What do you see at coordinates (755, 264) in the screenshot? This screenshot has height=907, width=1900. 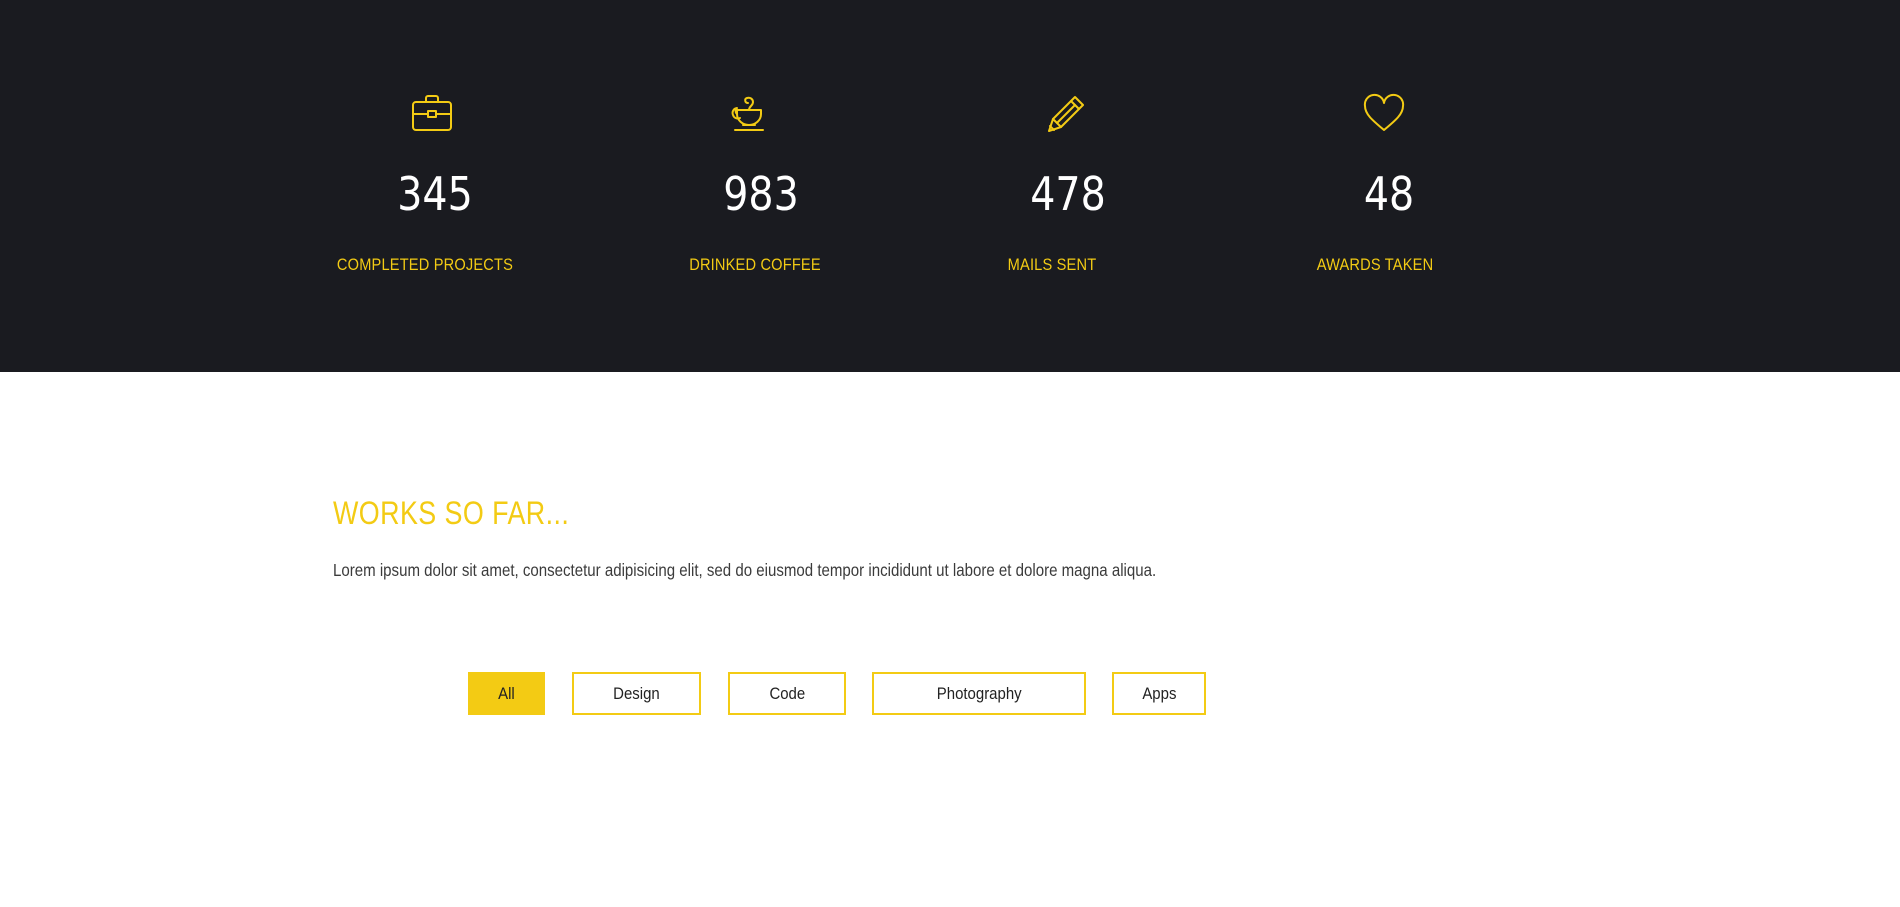 I see `stat-label-drinked-coffee: DRINKED COFFEE` at bounding box center [755, 264].